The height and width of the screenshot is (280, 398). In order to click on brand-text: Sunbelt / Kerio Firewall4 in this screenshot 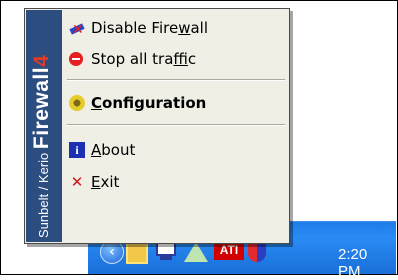, I will do `click(45, 125)`.